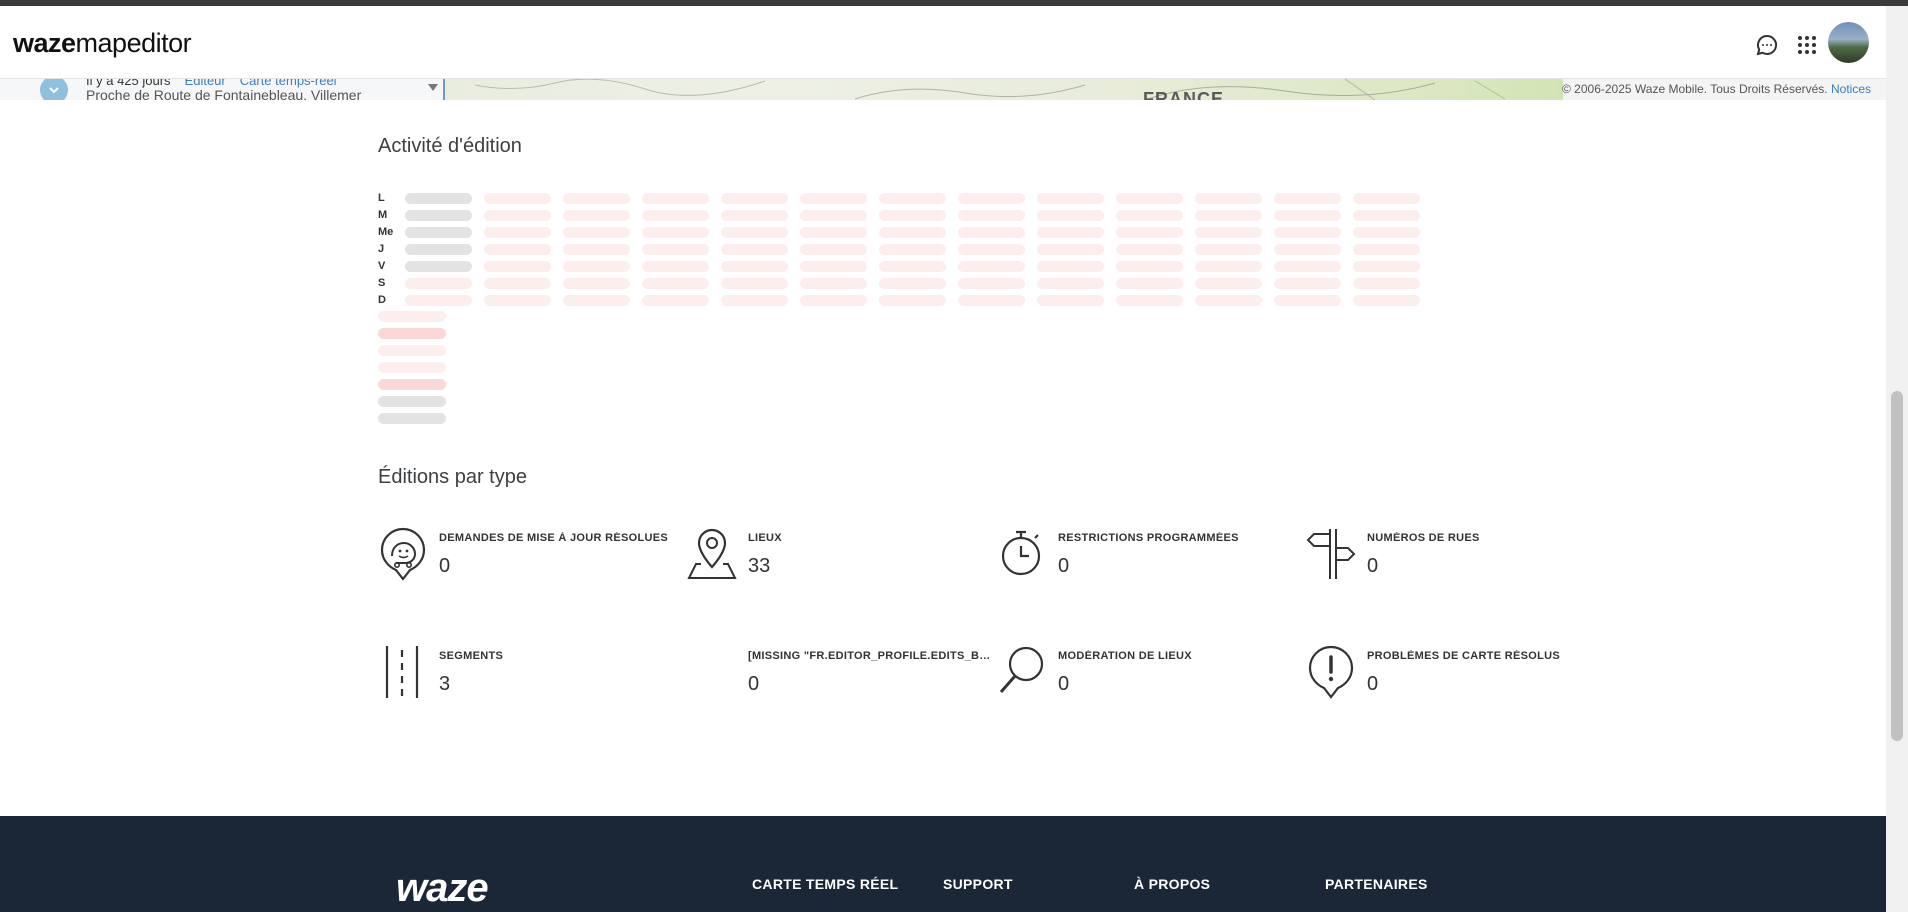  What do you see at coordinates (1807, 45) in the screenshot?
I see `apps-grid-icon` at bounding box center [1807, 45].